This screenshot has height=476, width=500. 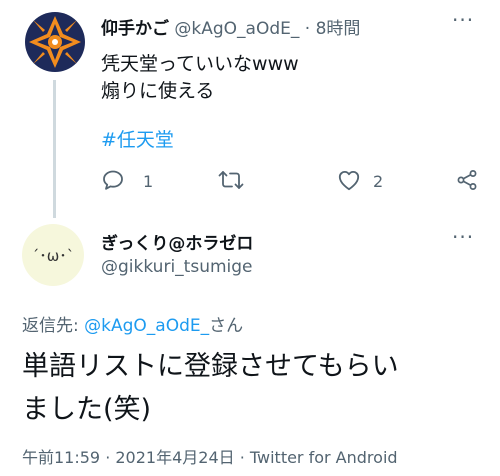 What do you see at coordinates (338, 29) in the screenshot?
I see `tweet-time: 8時間` at bounding box center [338, 29].